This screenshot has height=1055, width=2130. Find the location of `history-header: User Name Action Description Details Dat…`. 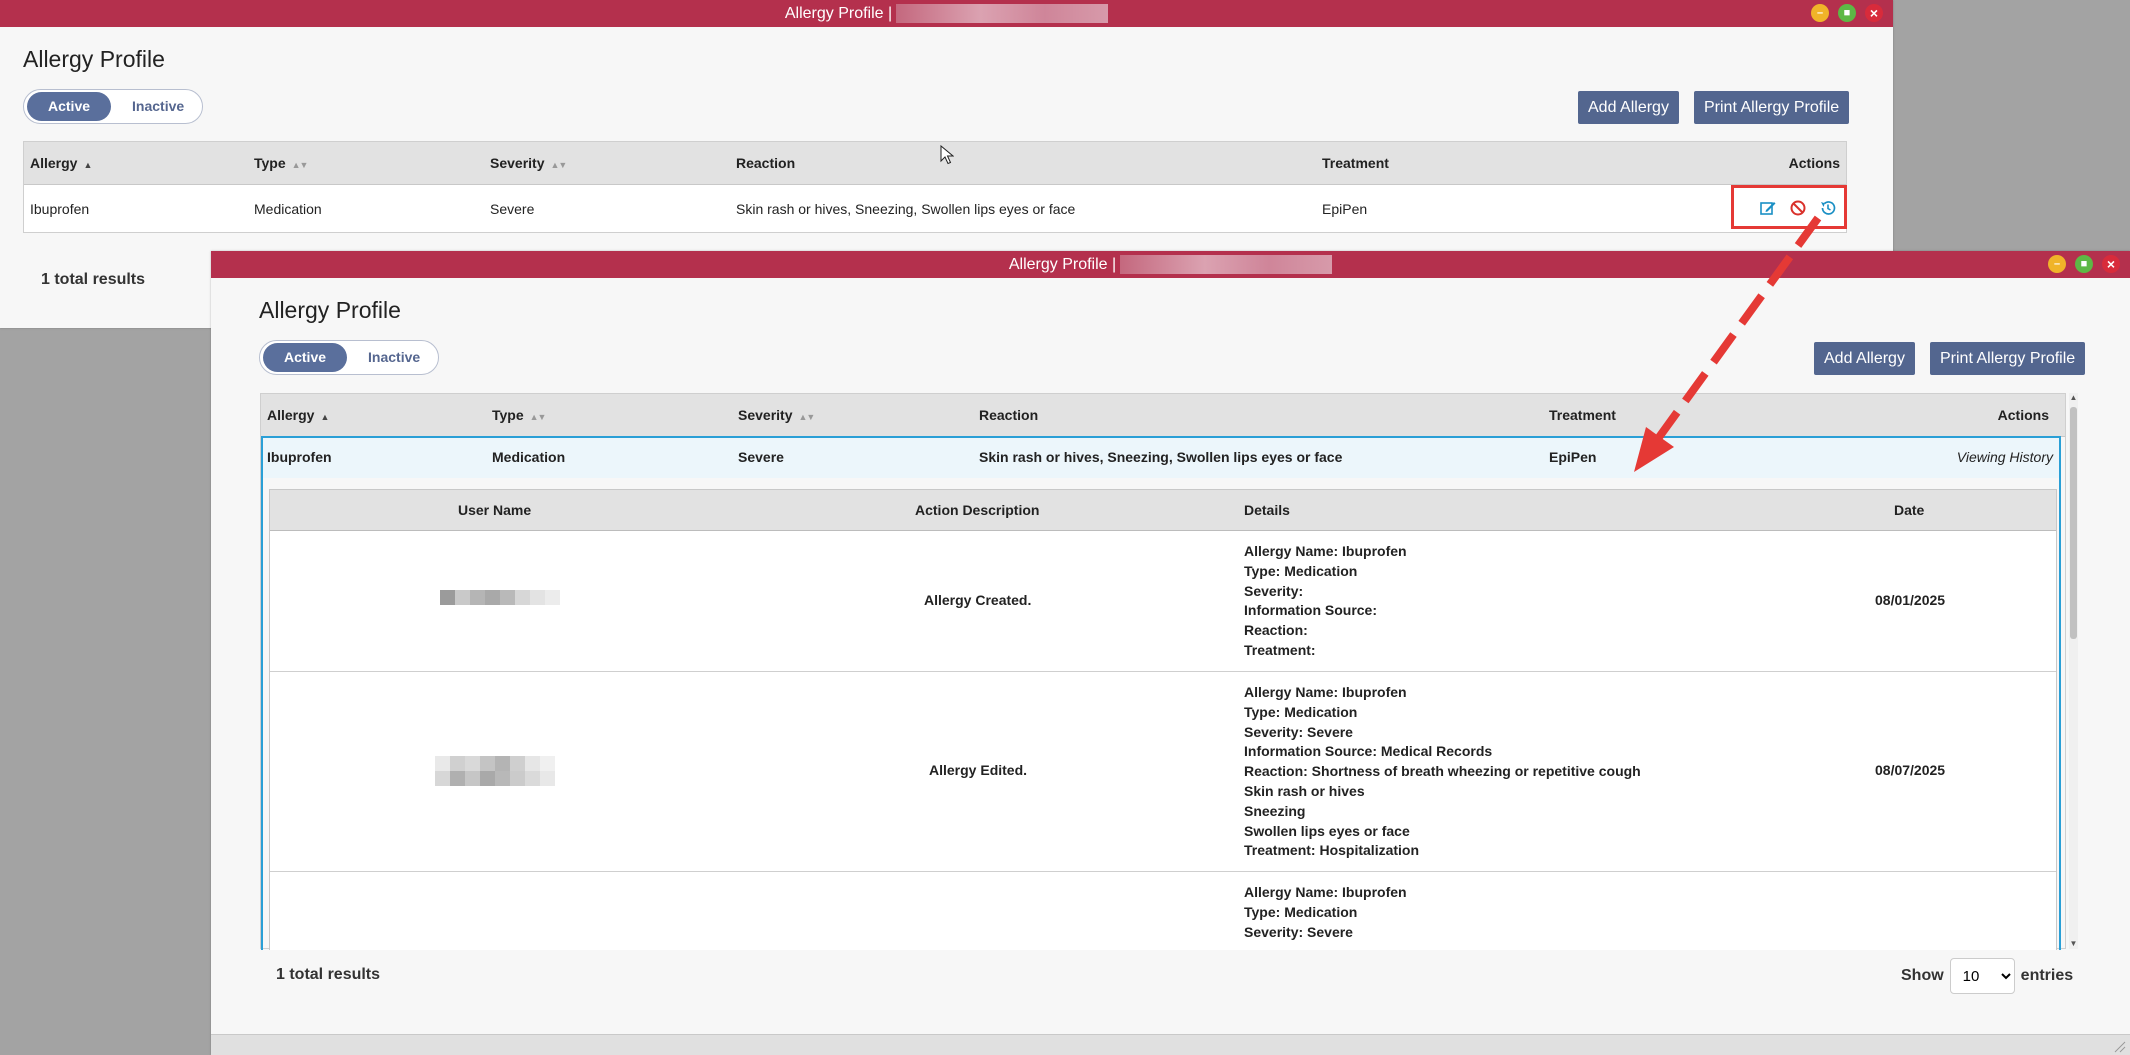

history-header: User Name Action Description Details Dat… is located at coordinates (1163, 510).